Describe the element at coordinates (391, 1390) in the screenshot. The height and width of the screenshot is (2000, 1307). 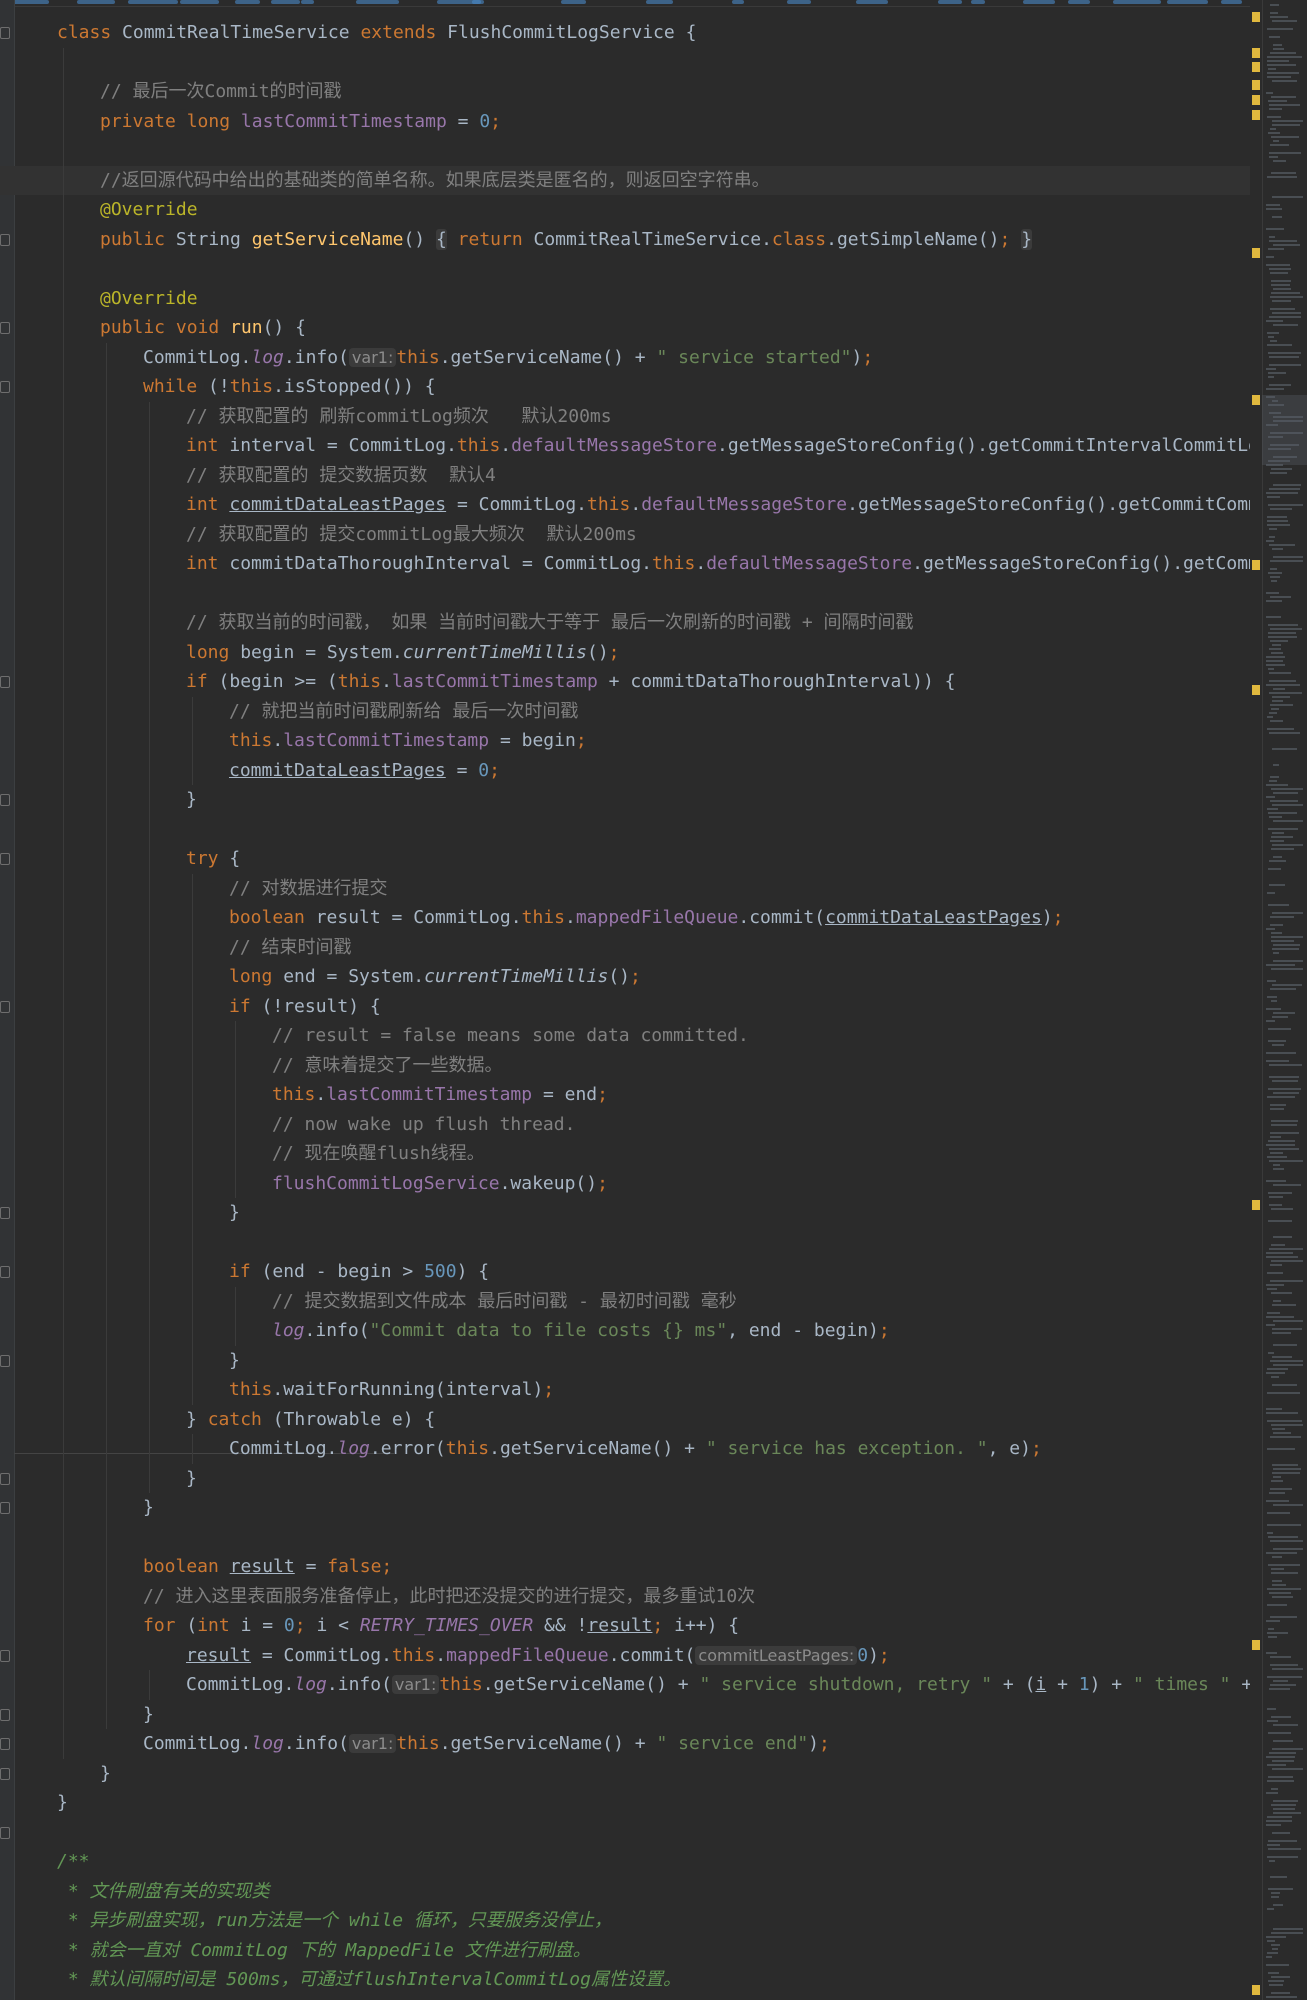
I see `code-line: this.waitForRunning(interval);` at that location.